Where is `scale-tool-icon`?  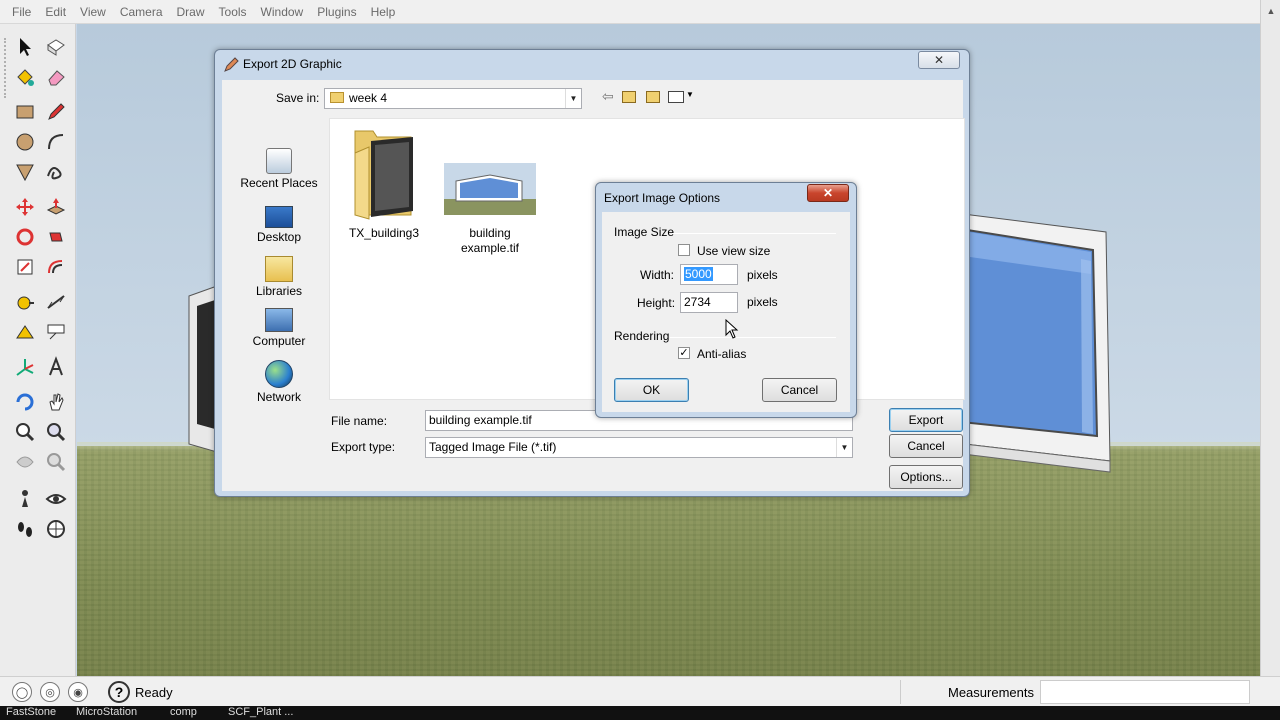 scale-tool-icon is located at coordinates (25, 267).